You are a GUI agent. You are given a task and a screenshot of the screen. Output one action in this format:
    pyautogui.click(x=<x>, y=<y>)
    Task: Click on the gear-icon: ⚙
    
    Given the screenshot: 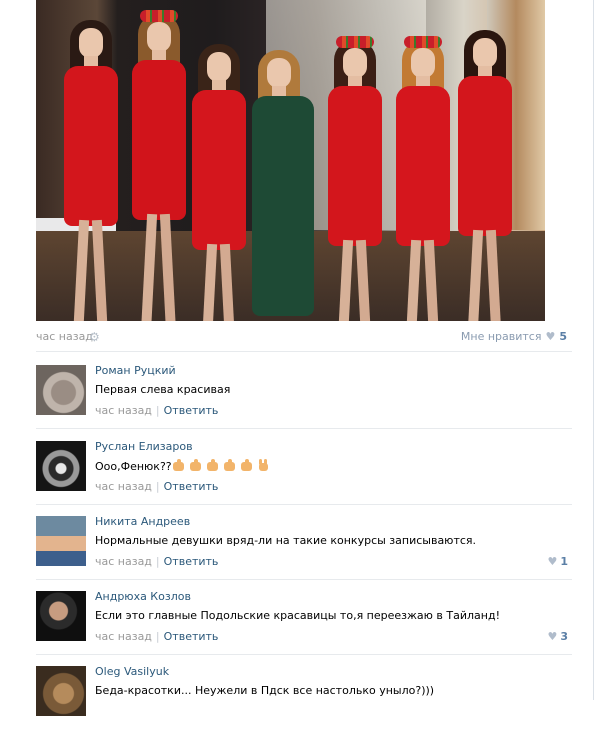 What is the action you would take?
    pyautogui.click(x=95, y=337)
    